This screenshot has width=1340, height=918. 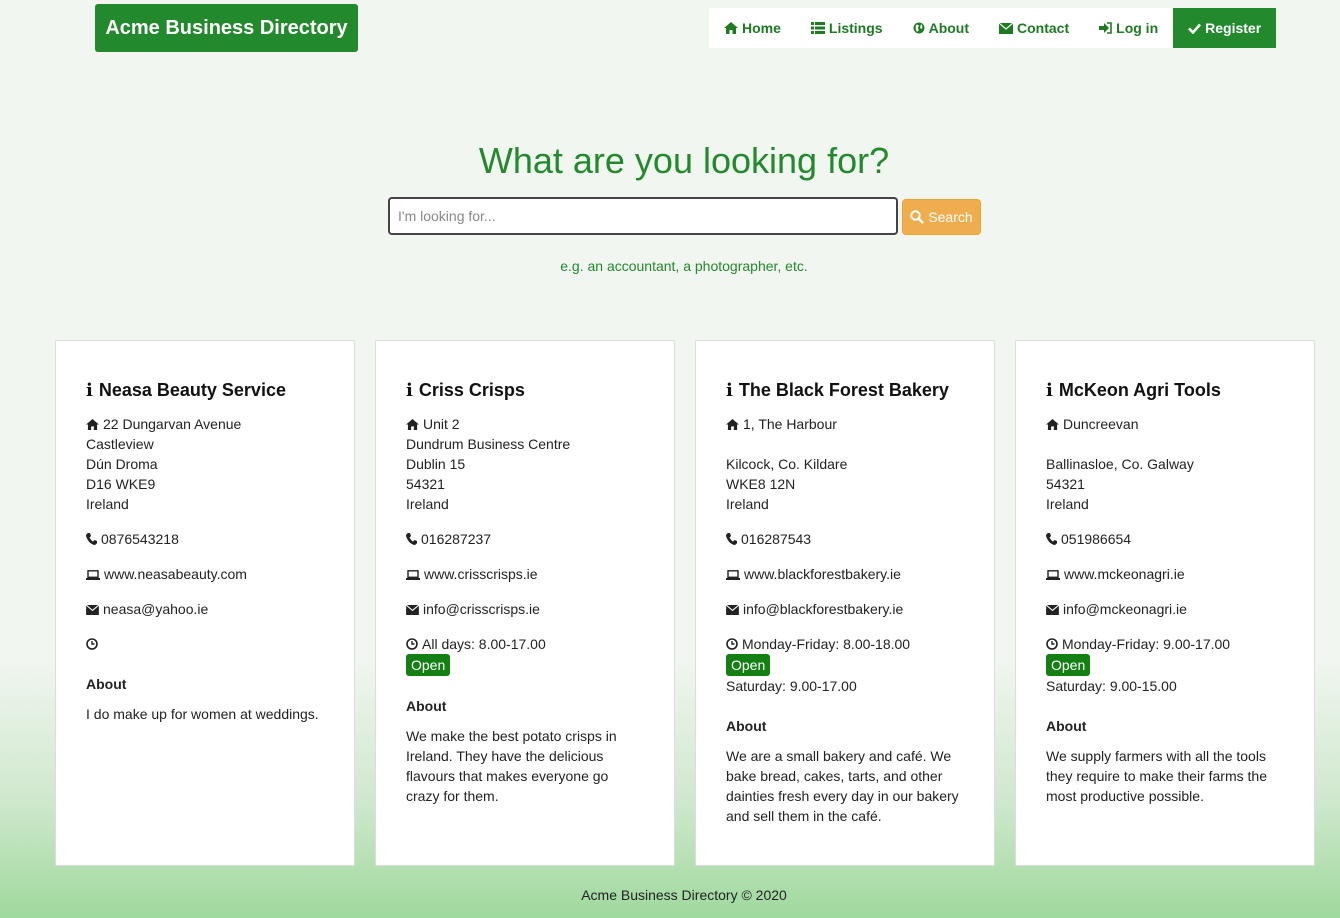 I want to click on listing-name: Criss Crisps, so click(x=472, y=390).